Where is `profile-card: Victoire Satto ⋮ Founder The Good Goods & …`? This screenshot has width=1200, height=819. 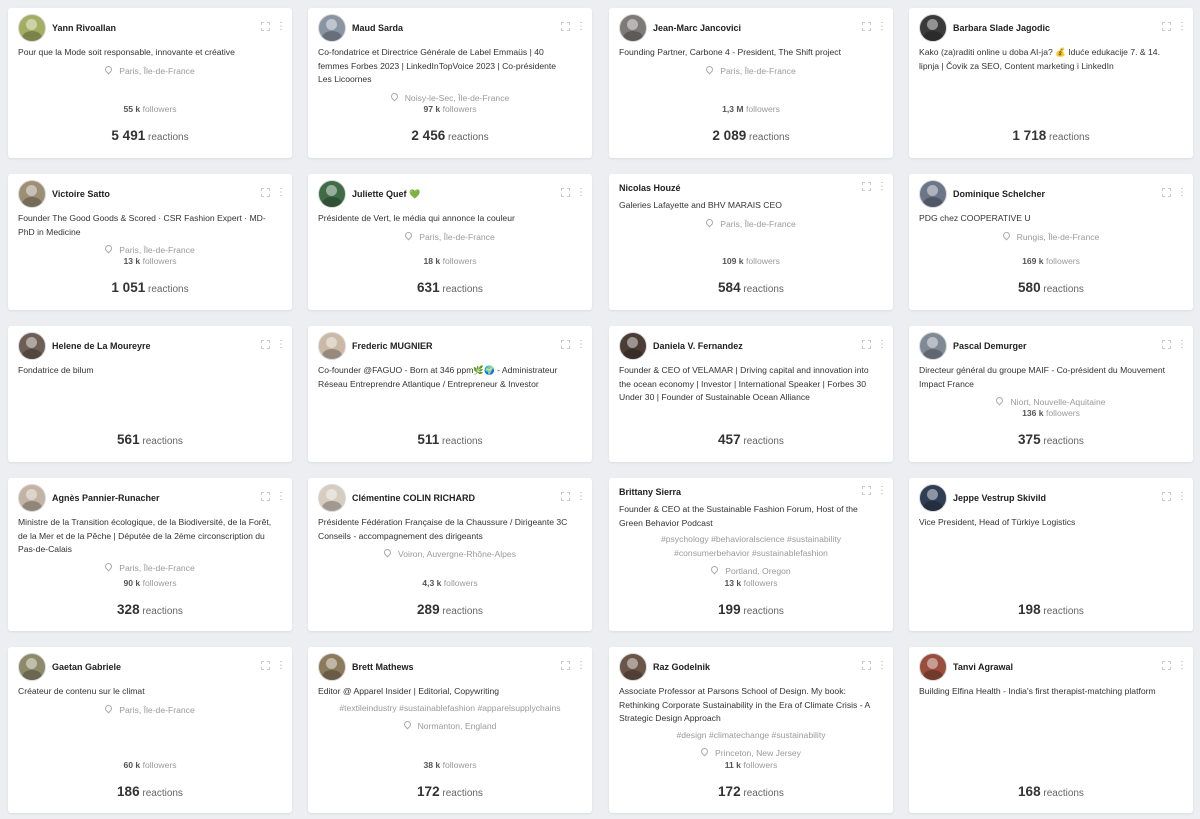
profile-card: Victoire Satto ⋮ Founder The Good Goods & … is located at coordinates (150, 242).